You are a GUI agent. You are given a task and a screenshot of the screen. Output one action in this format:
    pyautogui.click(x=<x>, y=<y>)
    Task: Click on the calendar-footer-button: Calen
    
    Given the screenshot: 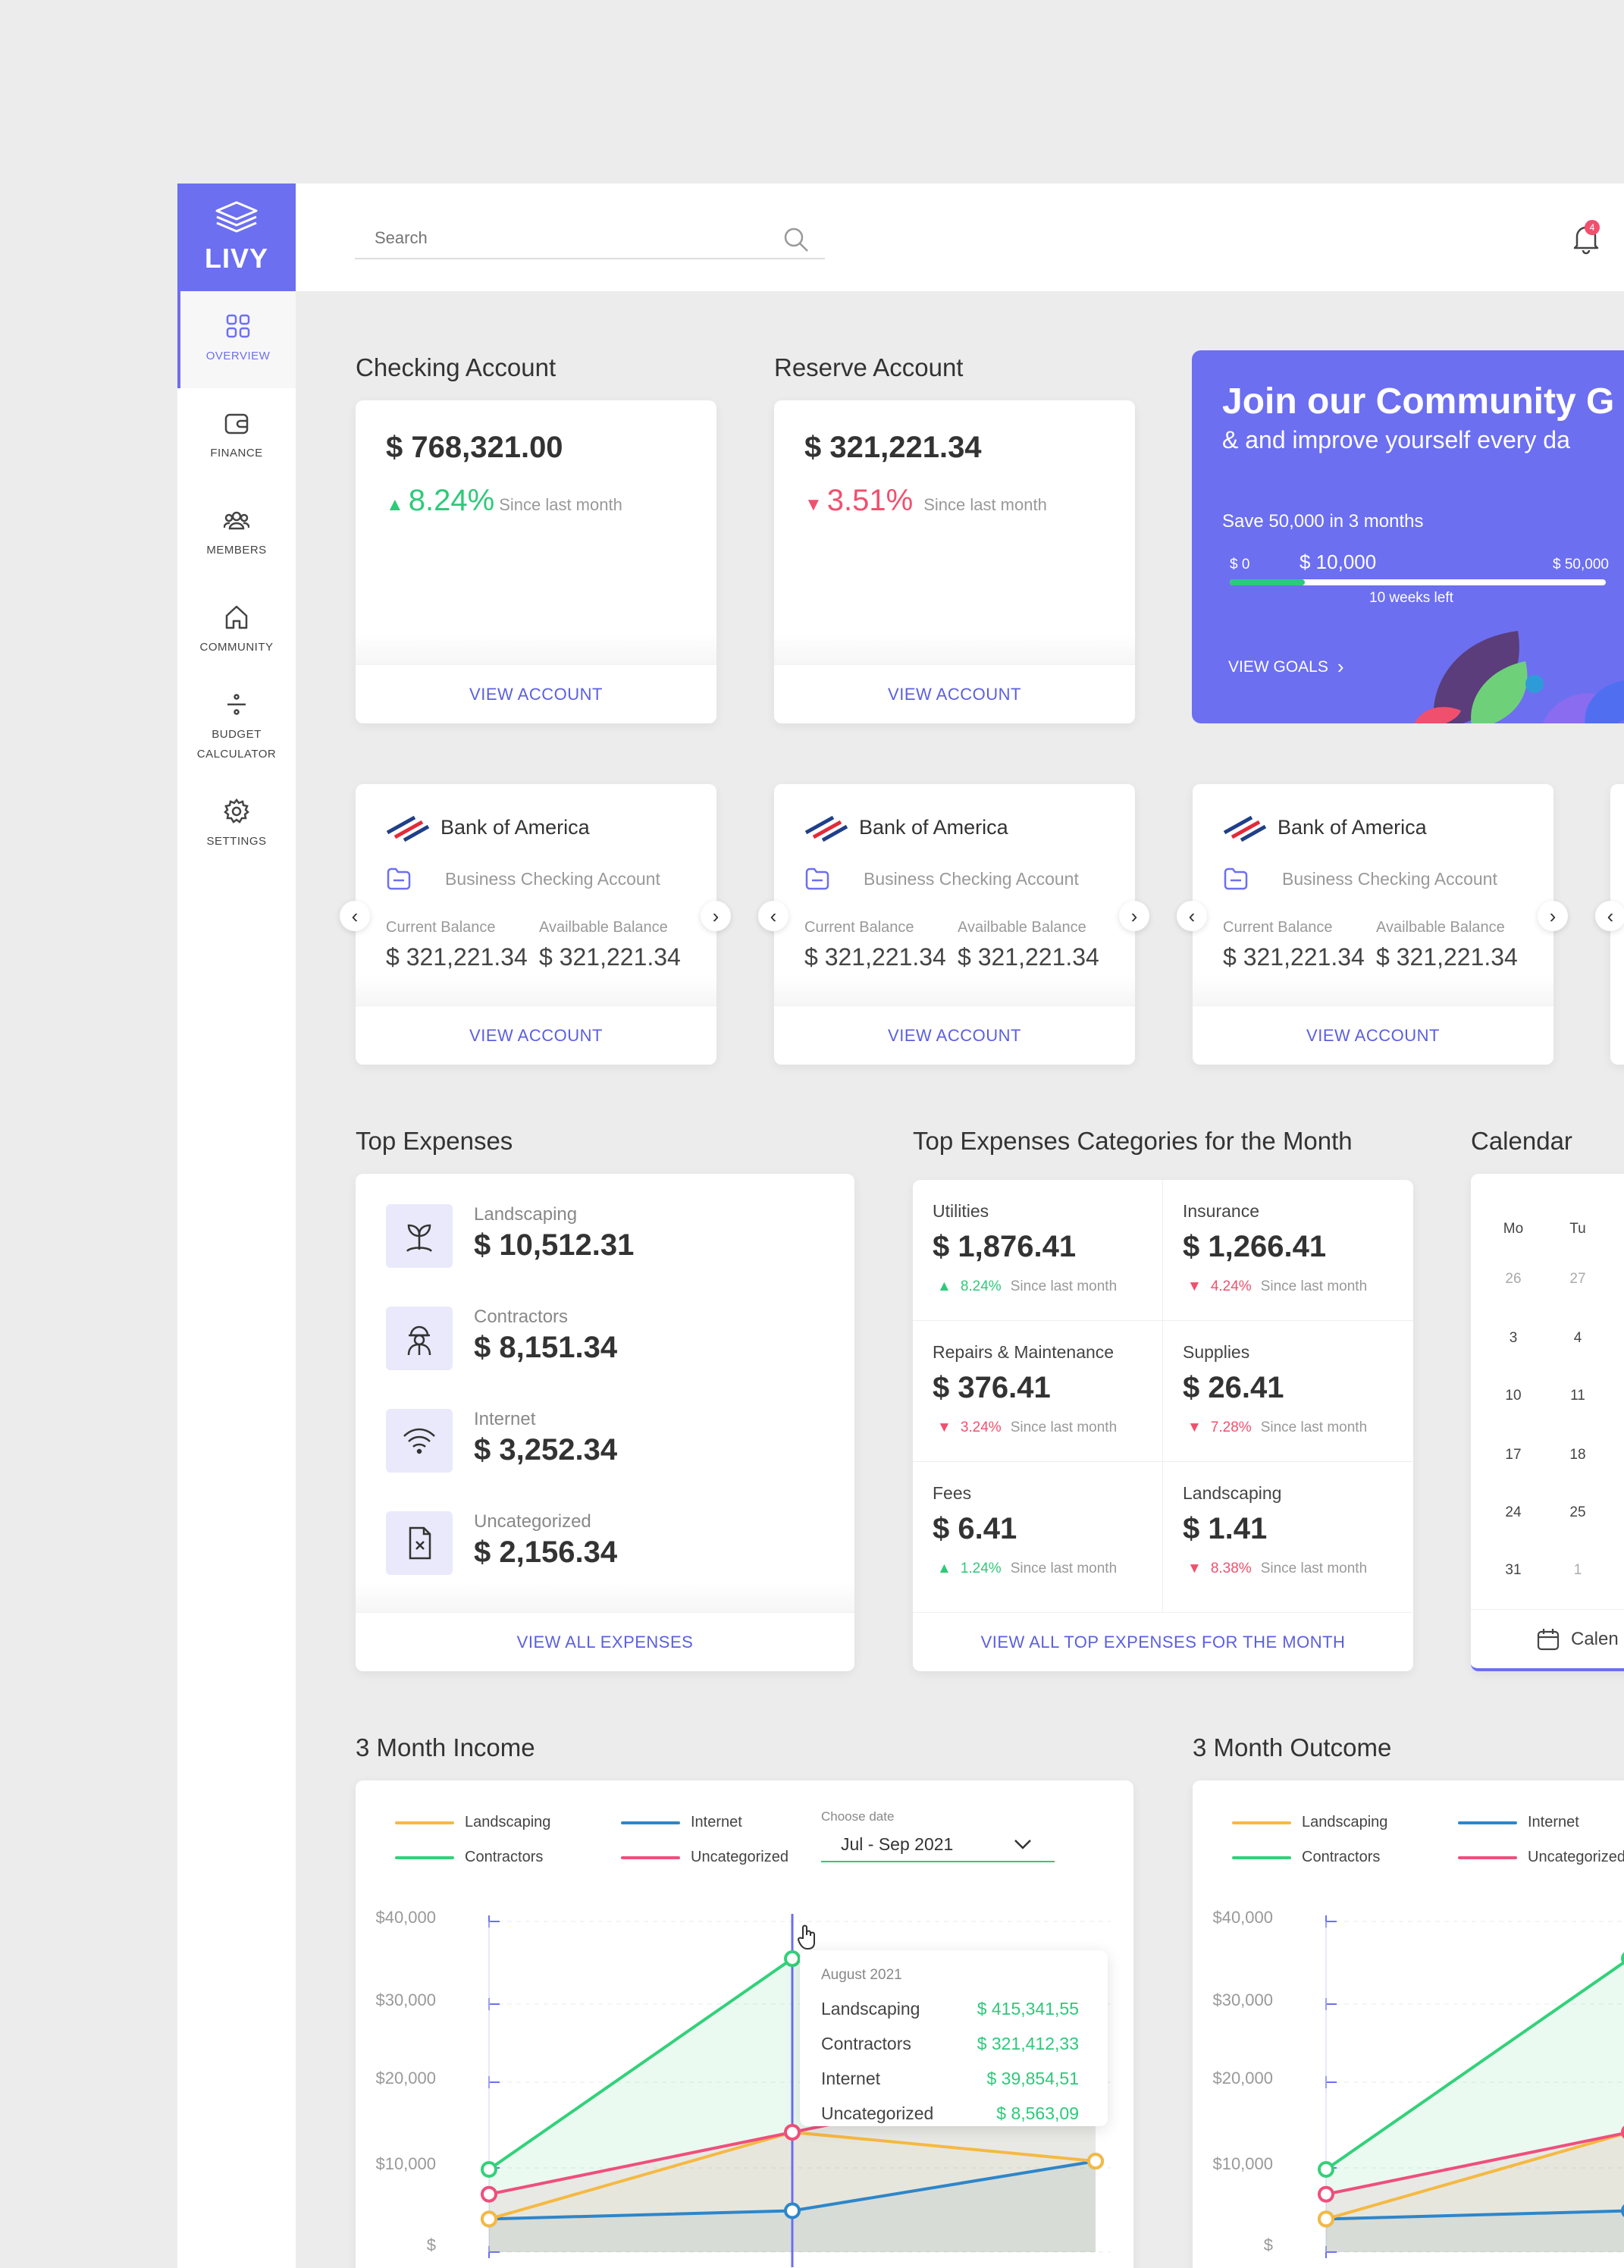 What is the action you would take?
    pyautogui.click(x=1547, y=1638)
    